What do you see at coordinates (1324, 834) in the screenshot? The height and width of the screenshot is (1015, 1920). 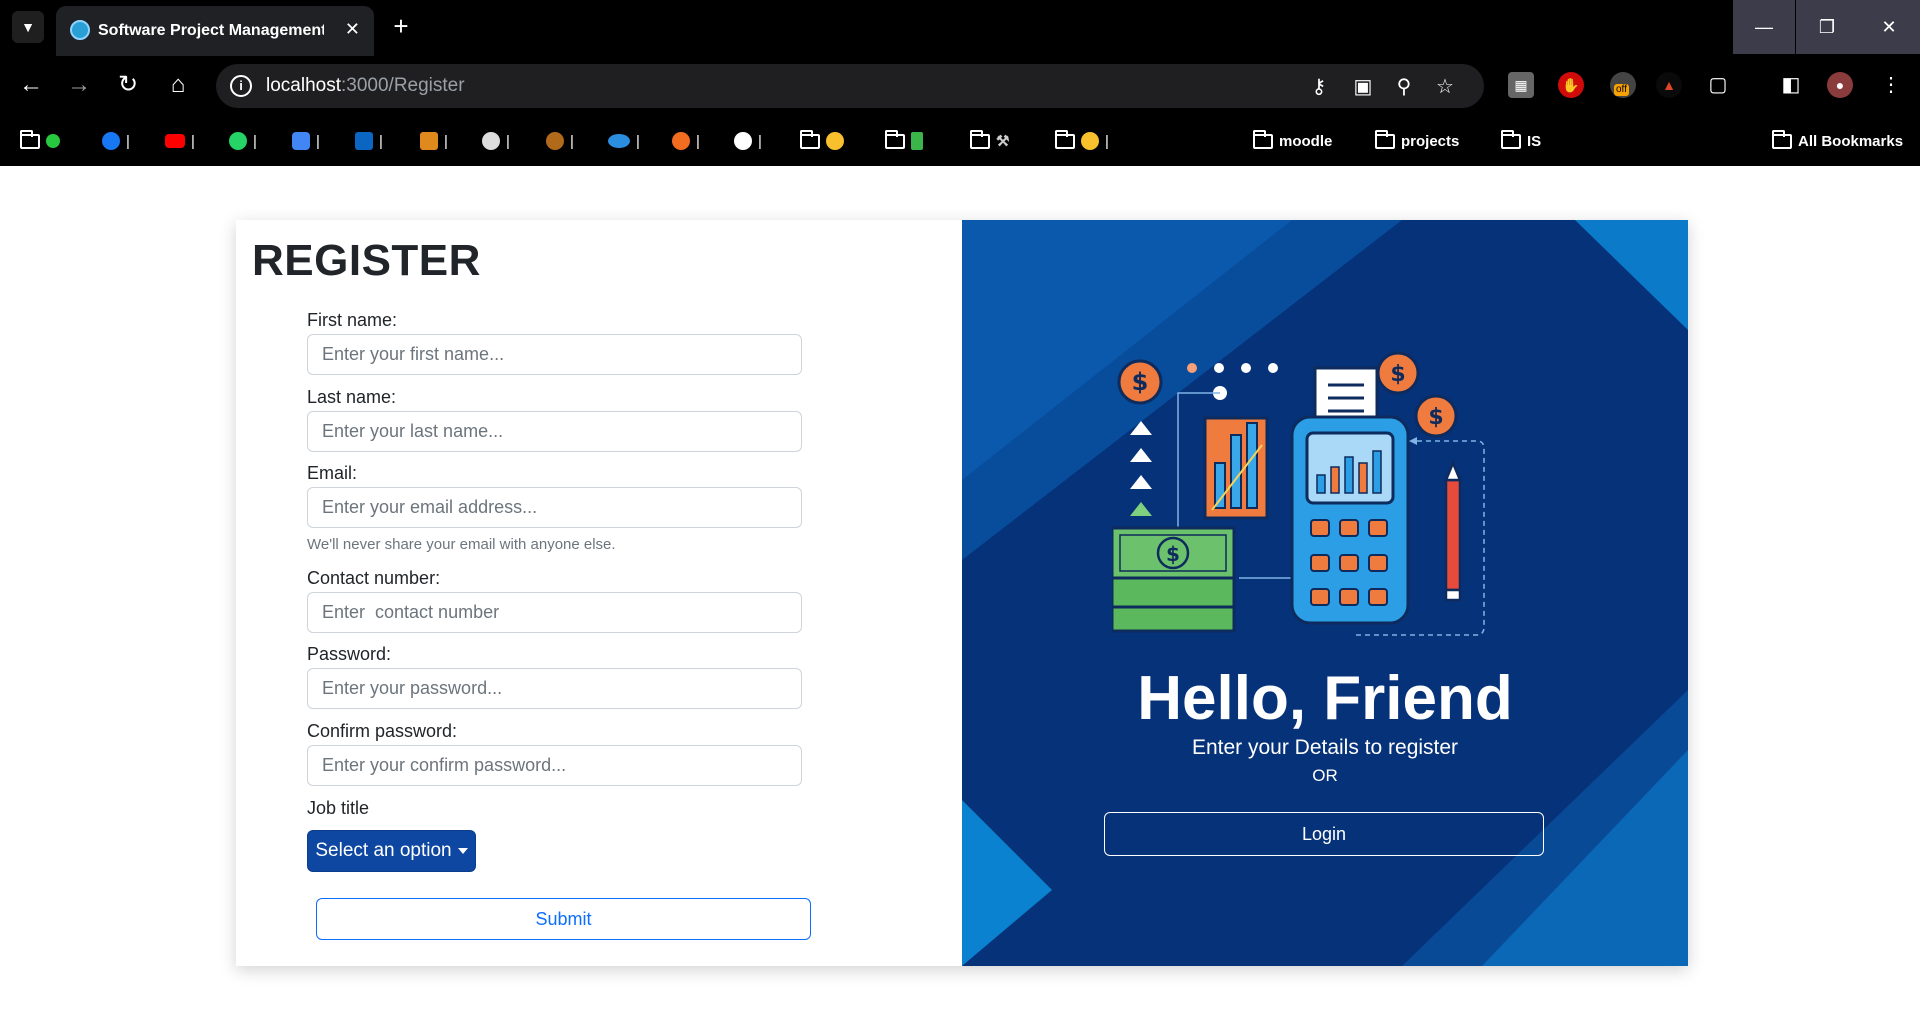 I see `login-button: Login` at bounding box center [1324, 834].